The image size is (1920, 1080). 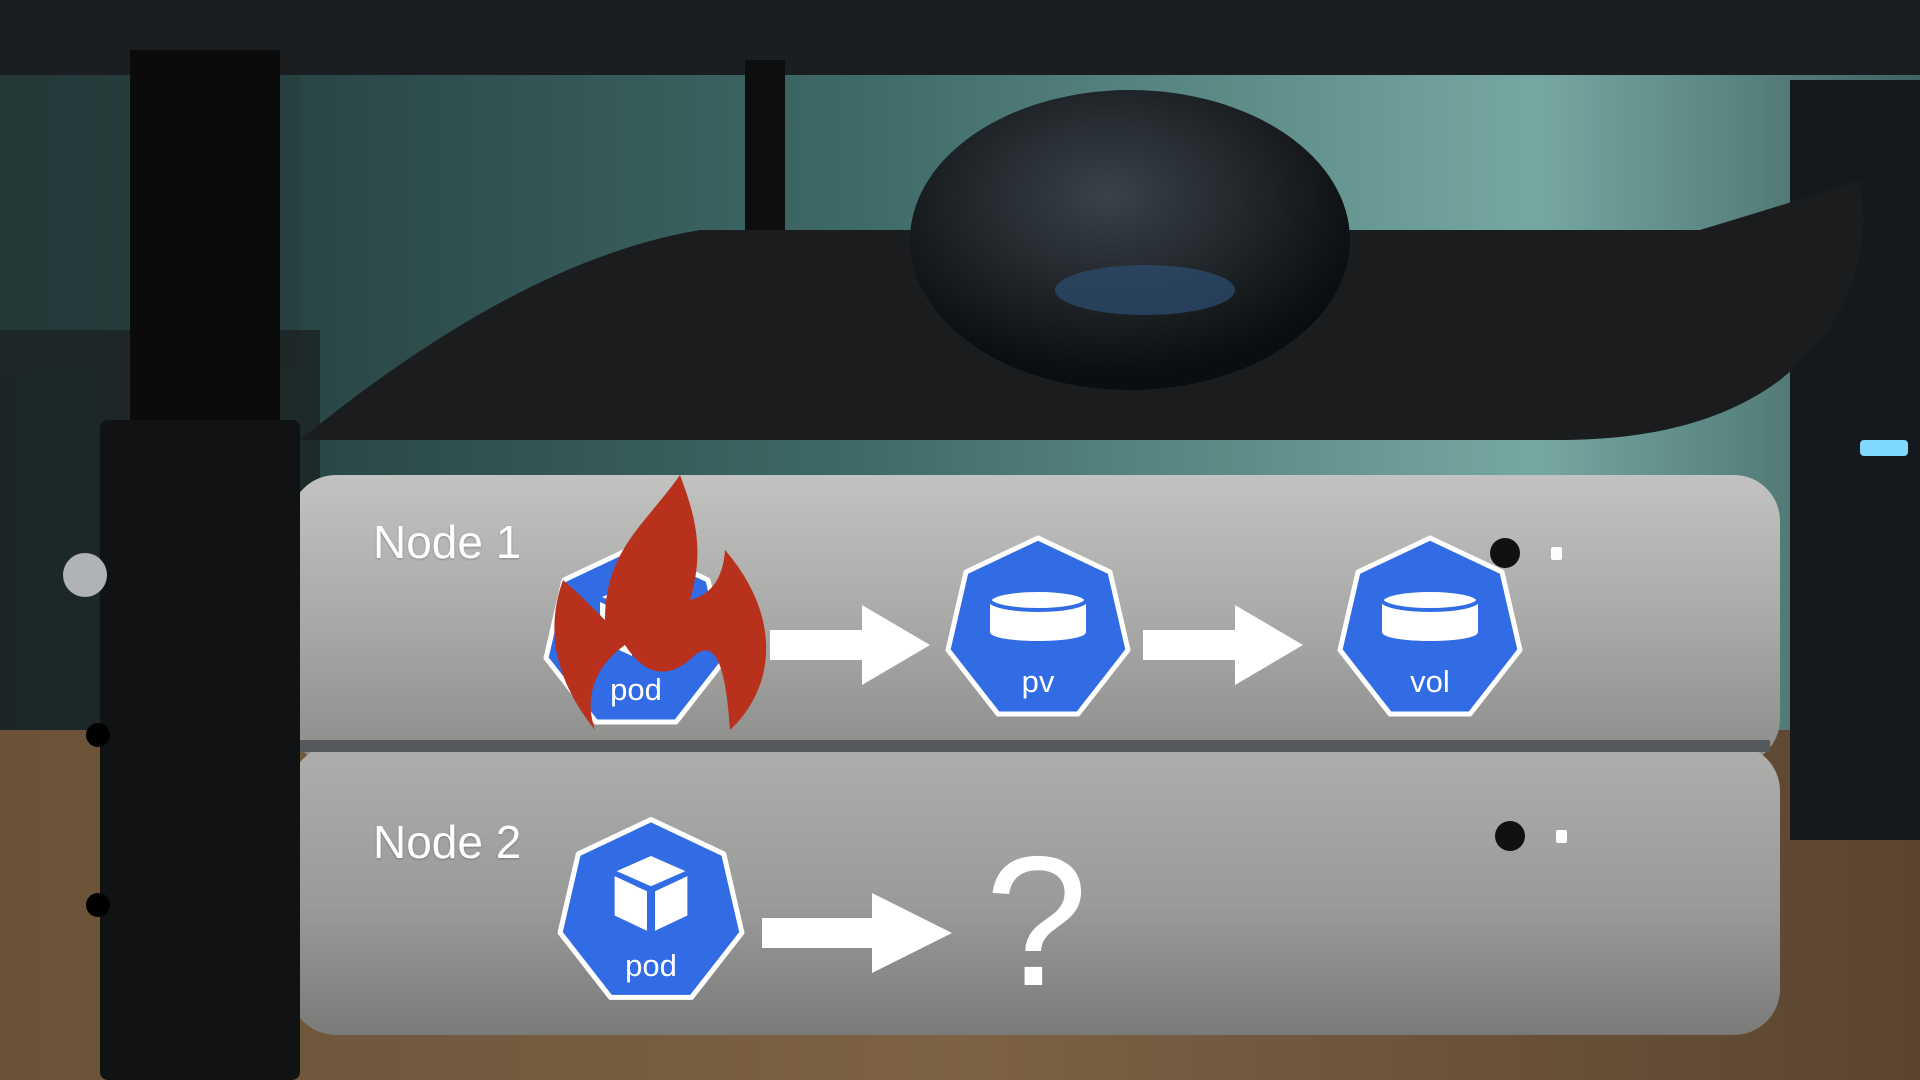 I want to click on arrow-pv-to-vol, so click(x=1223, y=645).